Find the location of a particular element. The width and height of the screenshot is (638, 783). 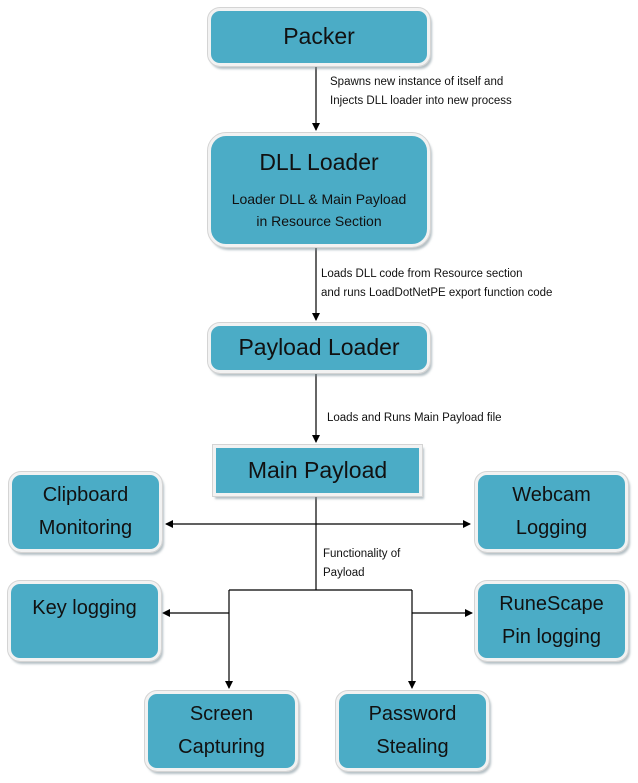

edge-label-packer-line1: Spawns new instance of itself and is located at coordinates (417, 82).